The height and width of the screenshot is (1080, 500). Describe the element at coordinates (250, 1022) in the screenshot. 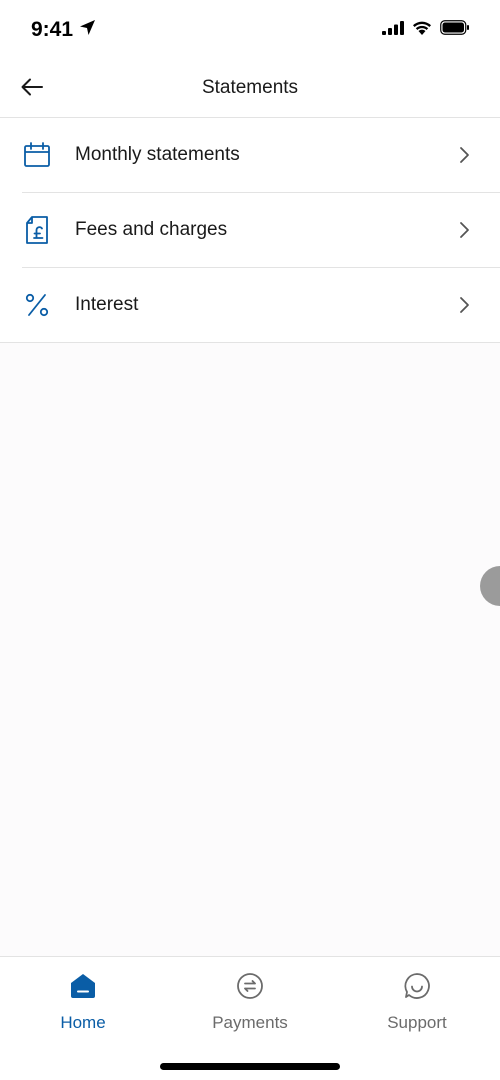

I see `tab-label: Payments` at that location.